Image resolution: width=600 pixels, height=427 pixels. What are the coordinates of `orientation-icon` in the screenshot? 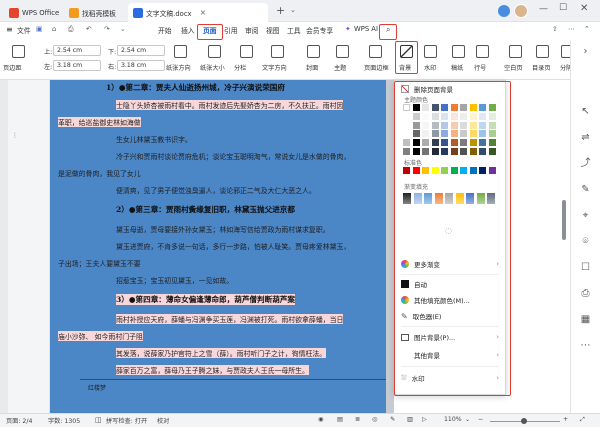 It's located at (180, 51).